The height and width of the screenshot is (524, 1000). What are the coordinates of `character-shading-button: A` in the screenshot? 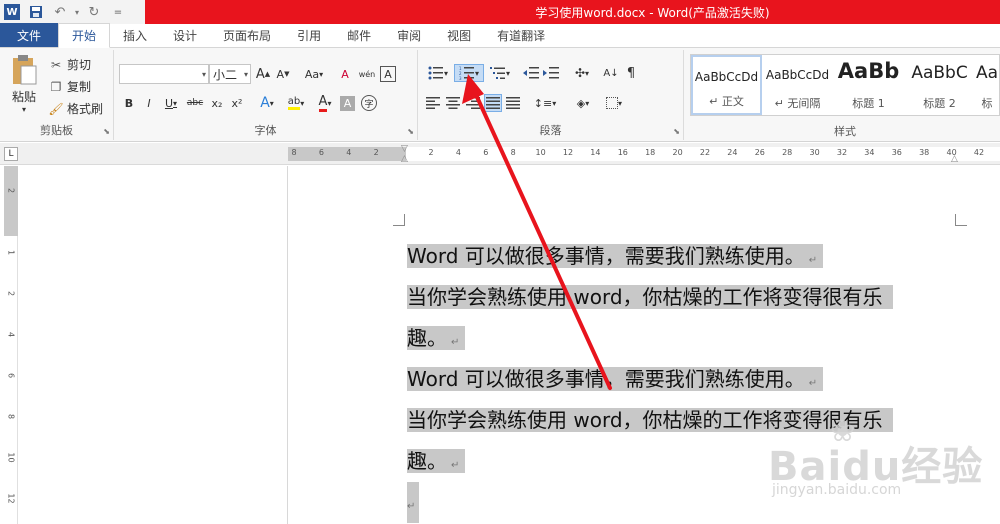 It's located at (347, 103).